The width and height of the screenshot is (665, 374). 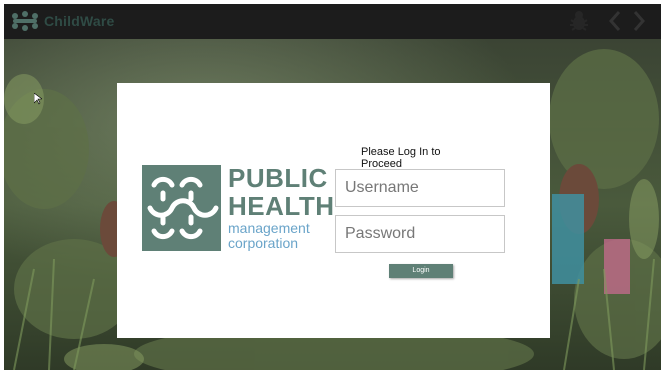 I want to click on chevron-left-icon, so click(x=615, y=21).